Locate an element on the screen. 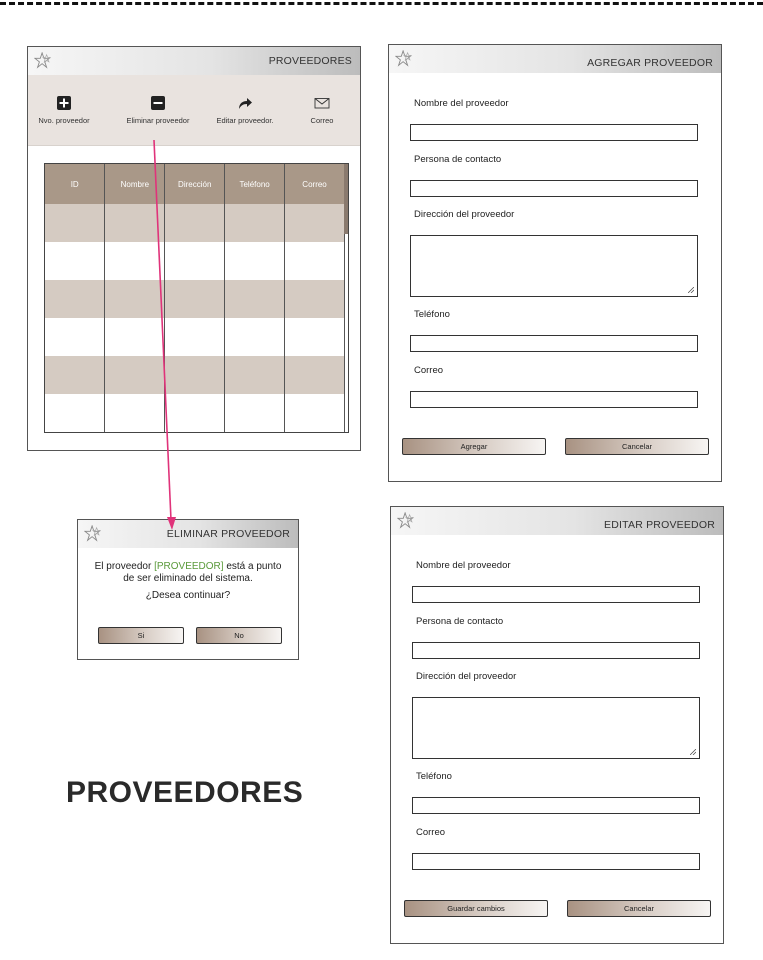  edit-provider-button: Editar proveedor. is located at coordinates (245, 110).